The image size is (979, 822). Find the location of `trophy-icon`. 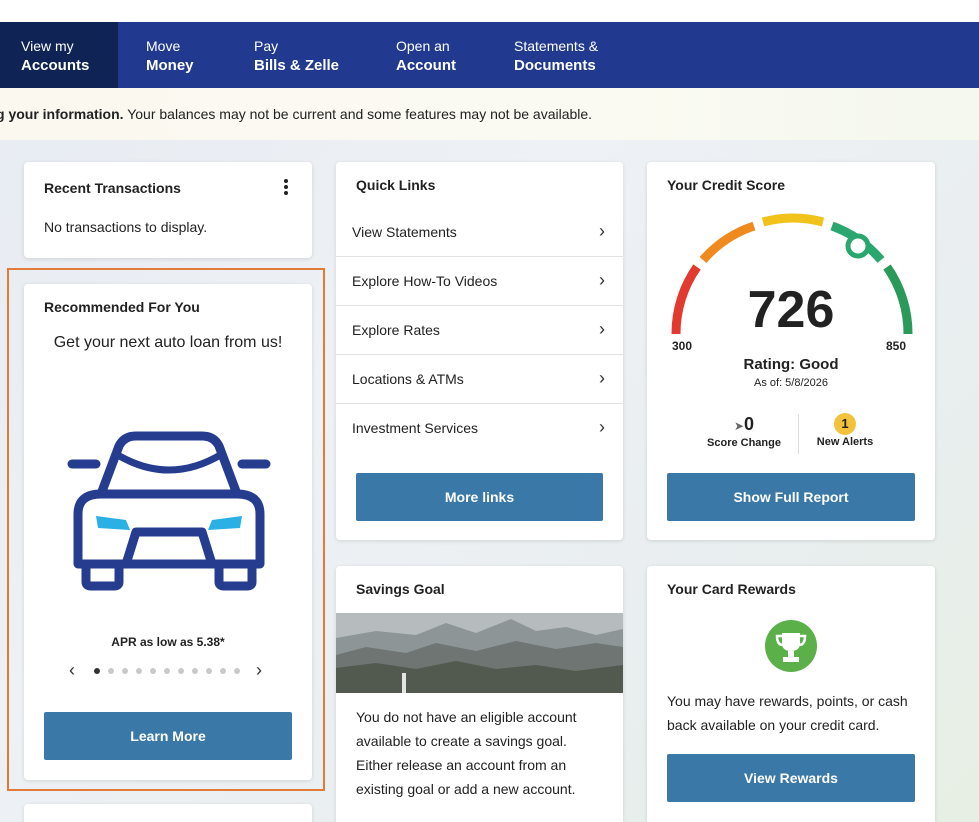

trophy-icon is located at coordinates (791, 646).